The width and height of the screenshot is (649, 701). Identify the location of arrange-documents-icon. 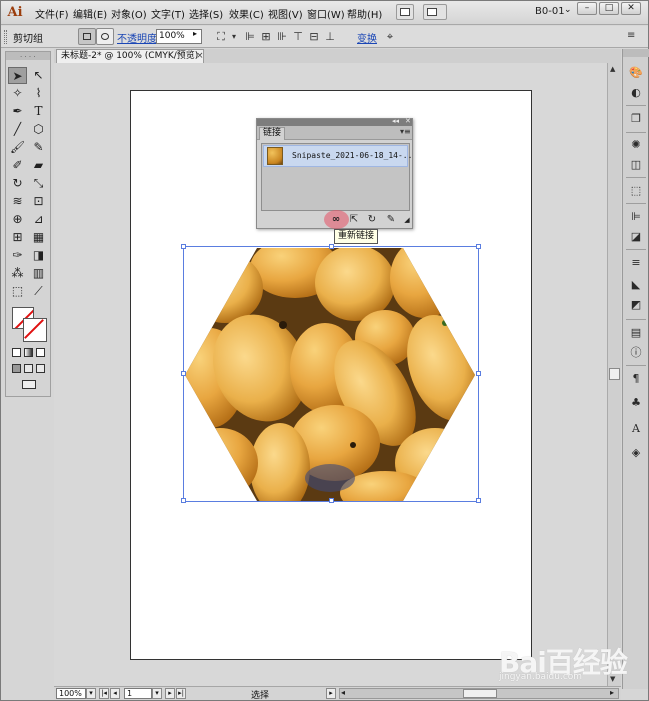
(435, 12).